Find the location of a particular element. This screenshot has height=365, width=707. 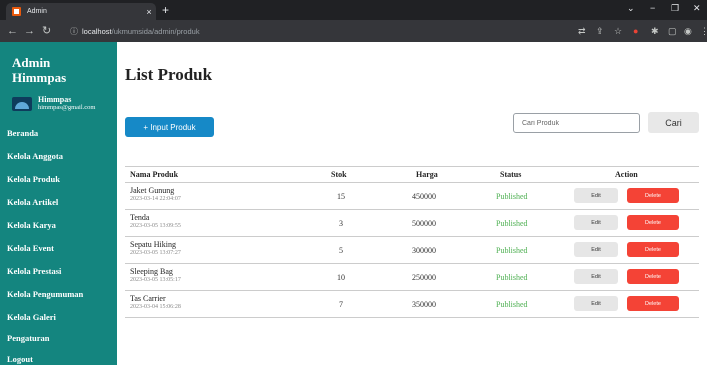

product-name: Jaket Gunung is located at coordinates (152, 190).